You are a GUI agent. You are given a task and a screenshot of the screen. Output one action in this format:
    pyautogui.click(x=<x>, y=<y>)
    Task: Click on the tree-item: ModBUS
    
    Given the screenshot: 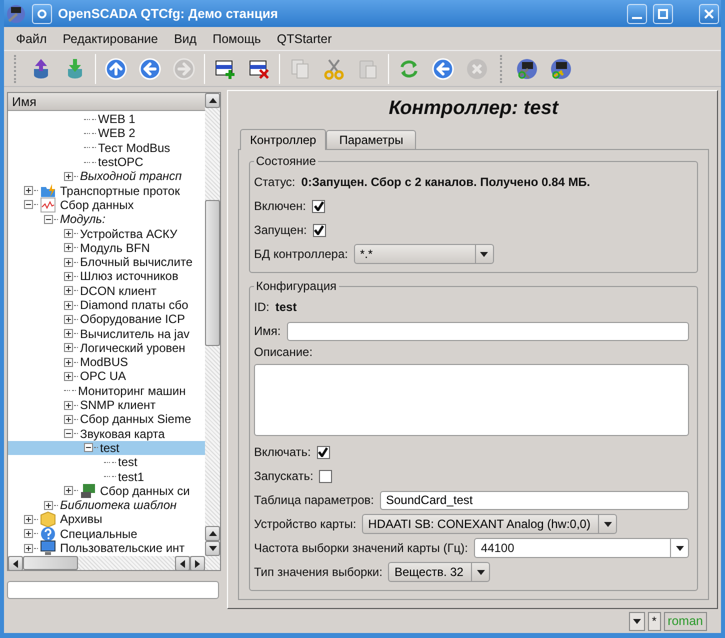 What is the action you would take?
    pyautogui.click(x=106, y=362)
    